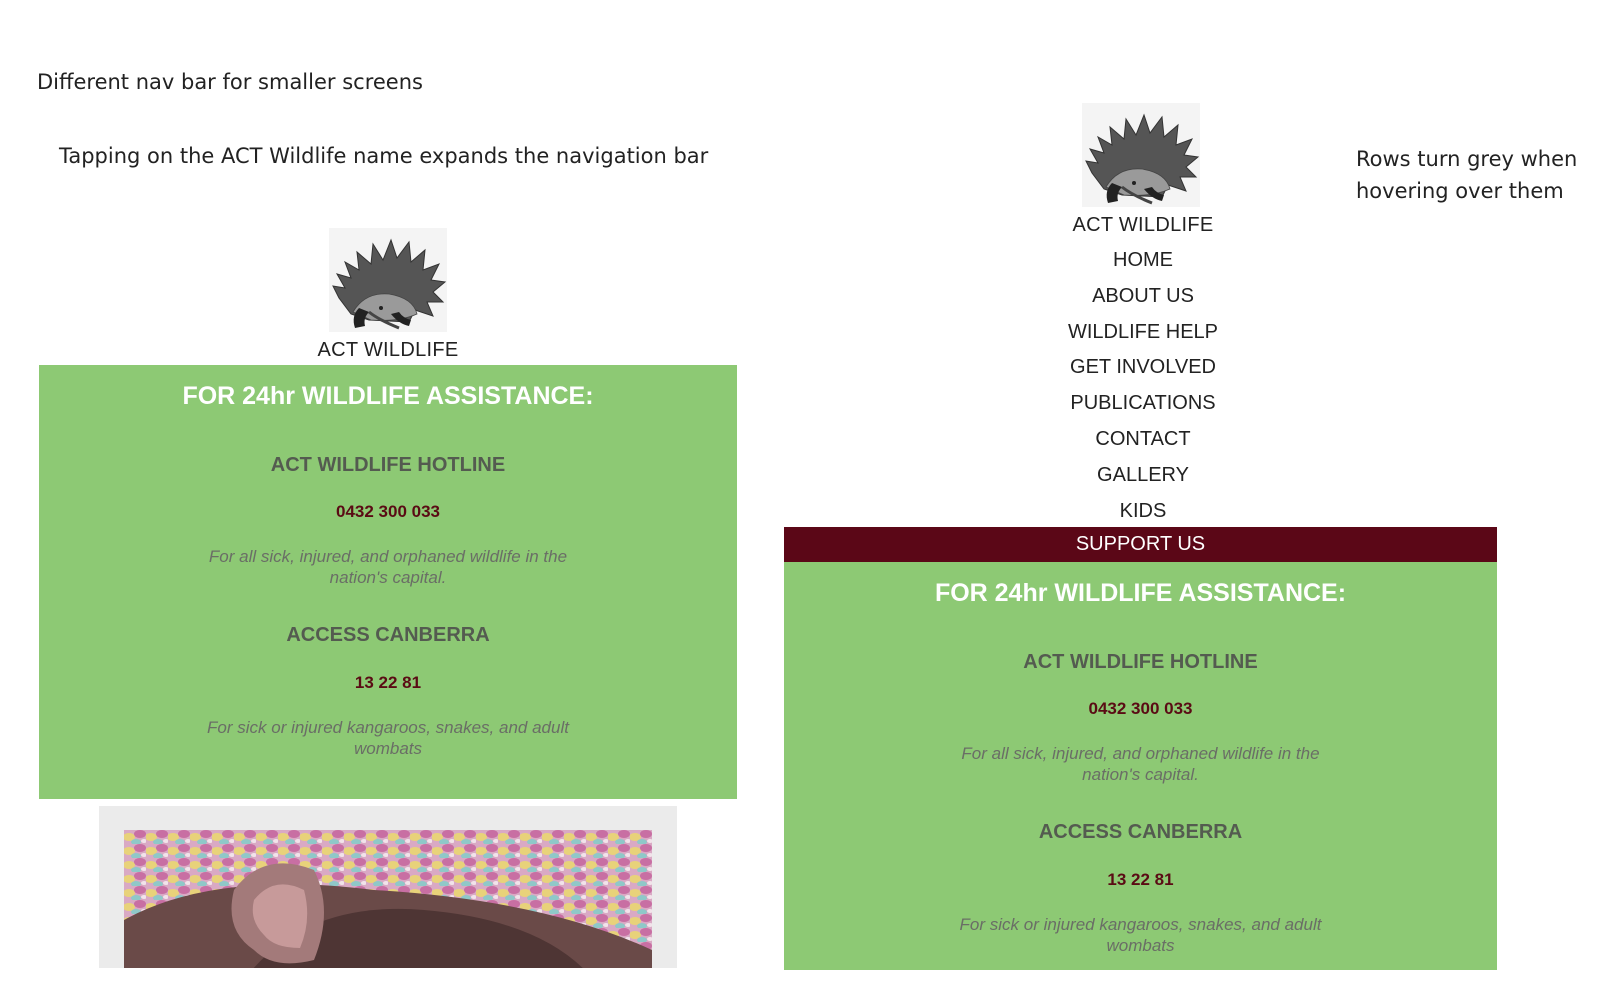 The image size is (1600, 1000). What do you see at coordinates (1143, 405) in the screenshot?
I see `nav-item-publications: PUBLICATIONS` at bounding box center [1143, 405].